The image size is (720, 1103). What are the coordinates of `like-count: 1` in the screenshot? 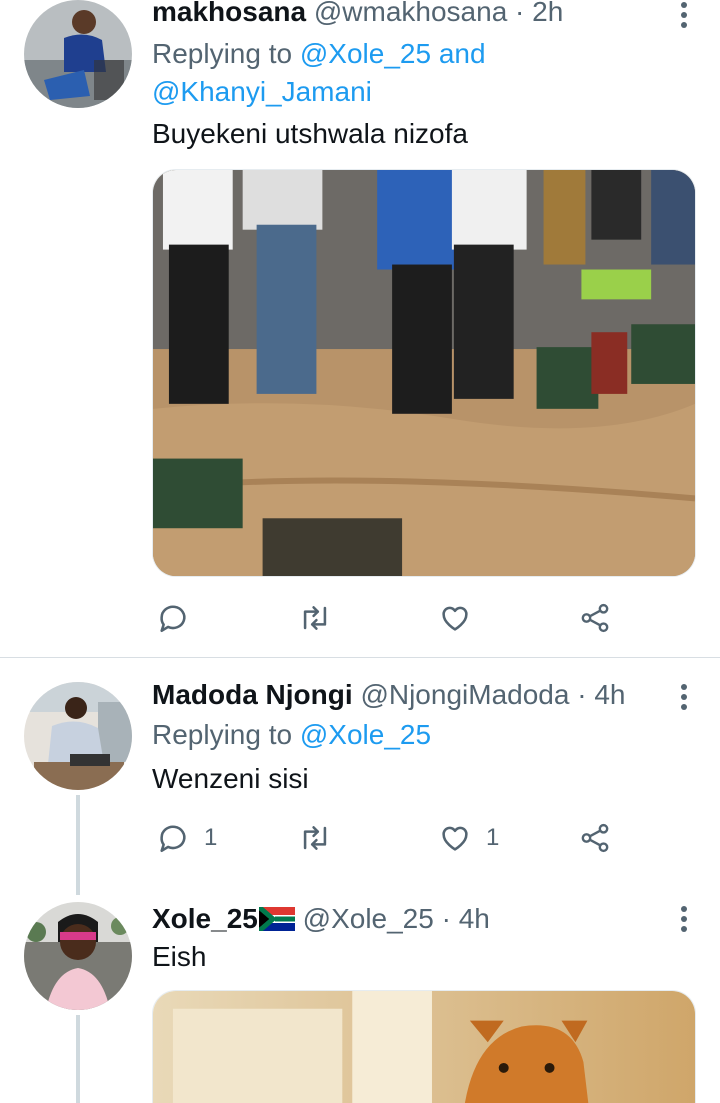 It's located at (493, 837).